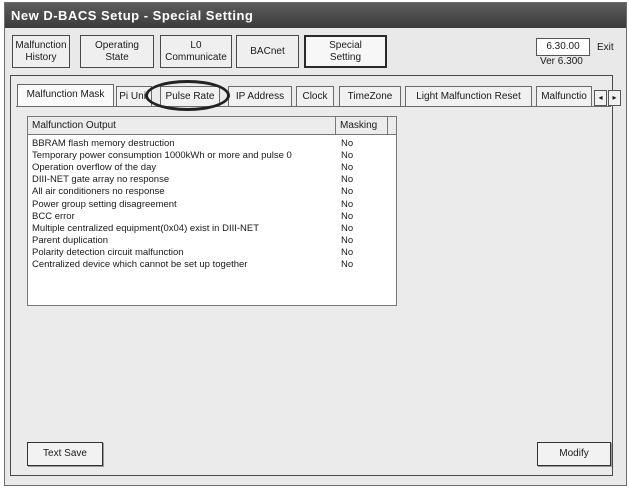 Image resolution: width=629 pixels, height=489 pixels. I want to click on tab-malfunction-more: Malfunctio, so click(564, 96).